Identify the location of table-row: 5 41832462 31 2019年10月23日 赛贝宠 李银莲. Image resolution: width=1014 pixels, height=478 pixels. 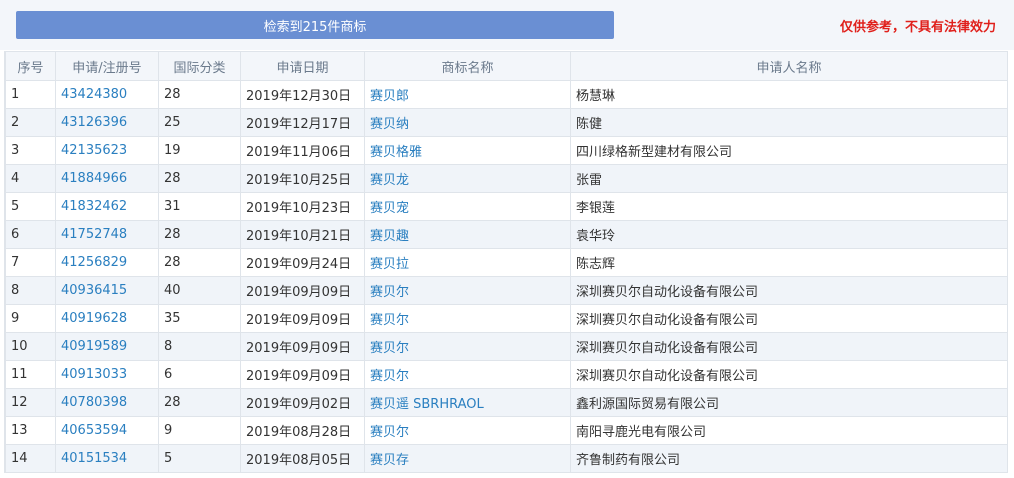
(506, 206).